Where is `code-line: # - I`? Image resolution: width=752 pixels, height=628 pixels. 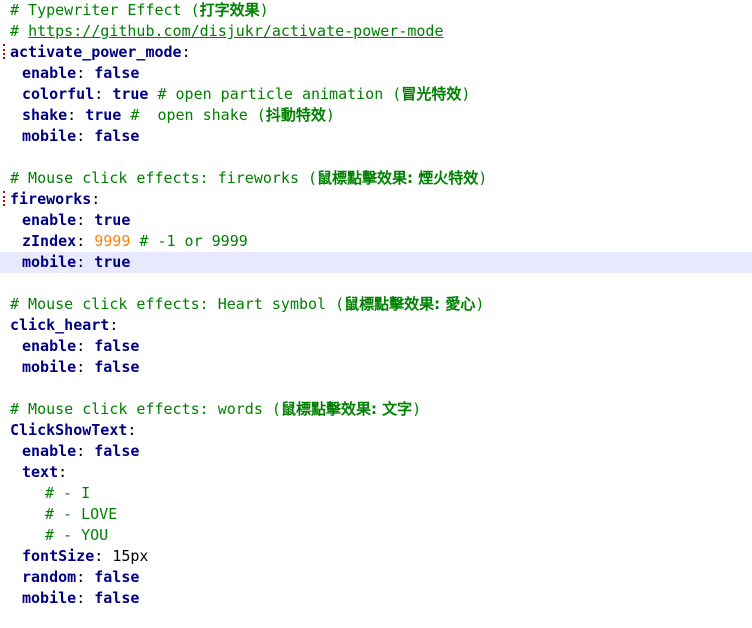 code-line: # - I is located at coordinates (376, 493).